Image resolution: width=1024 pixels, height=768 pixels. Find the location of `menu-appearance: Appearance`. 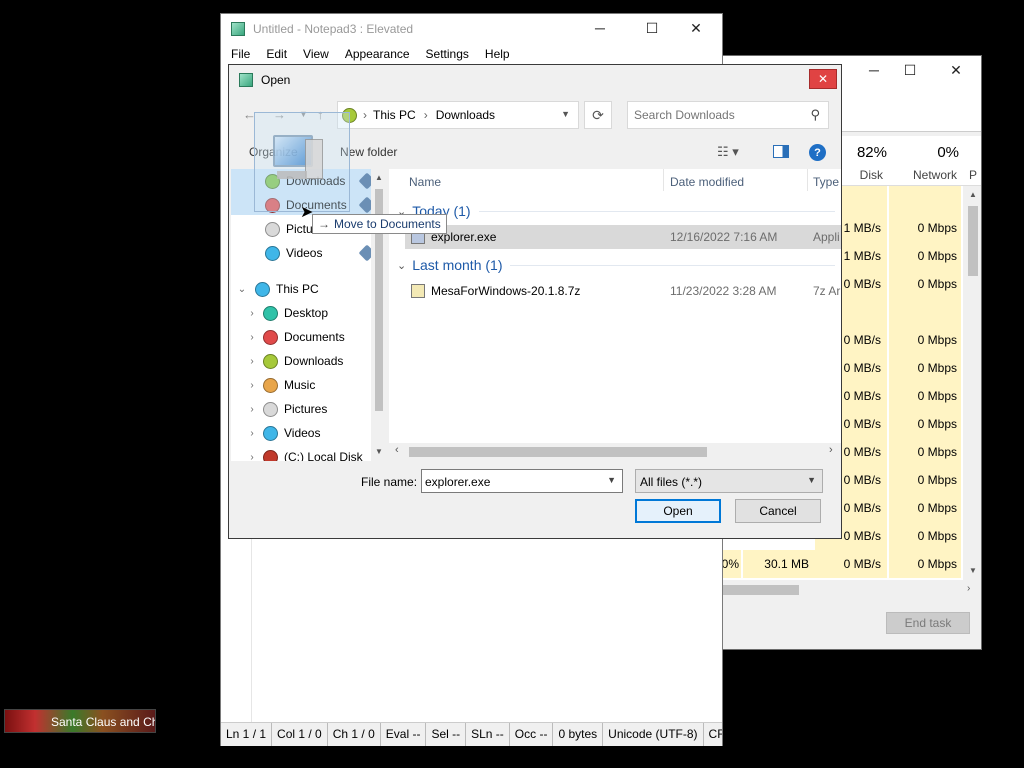

menu-appearance: Appearance is located at coordinates (377, 54).